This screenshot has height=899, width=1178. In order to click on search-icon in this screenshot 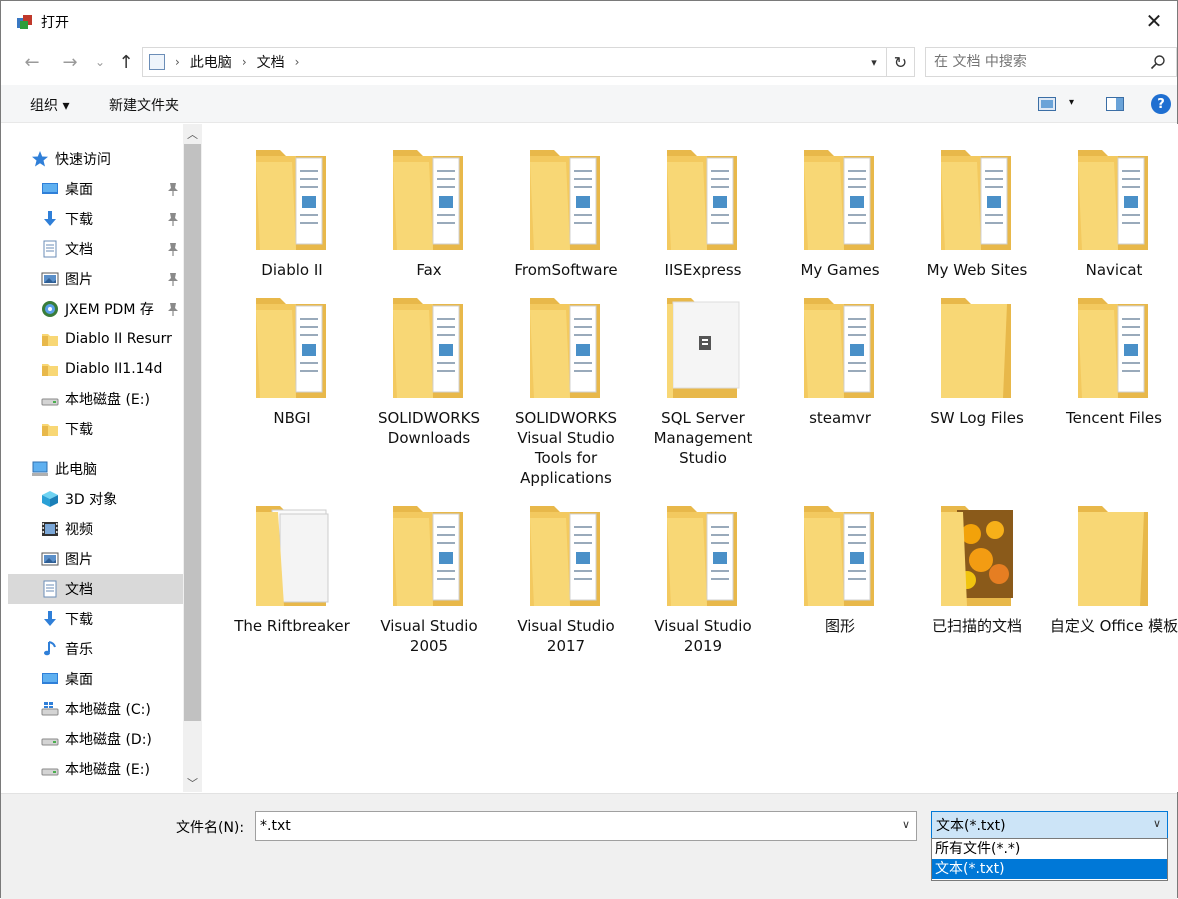, I will do `click(1157, 62)`.